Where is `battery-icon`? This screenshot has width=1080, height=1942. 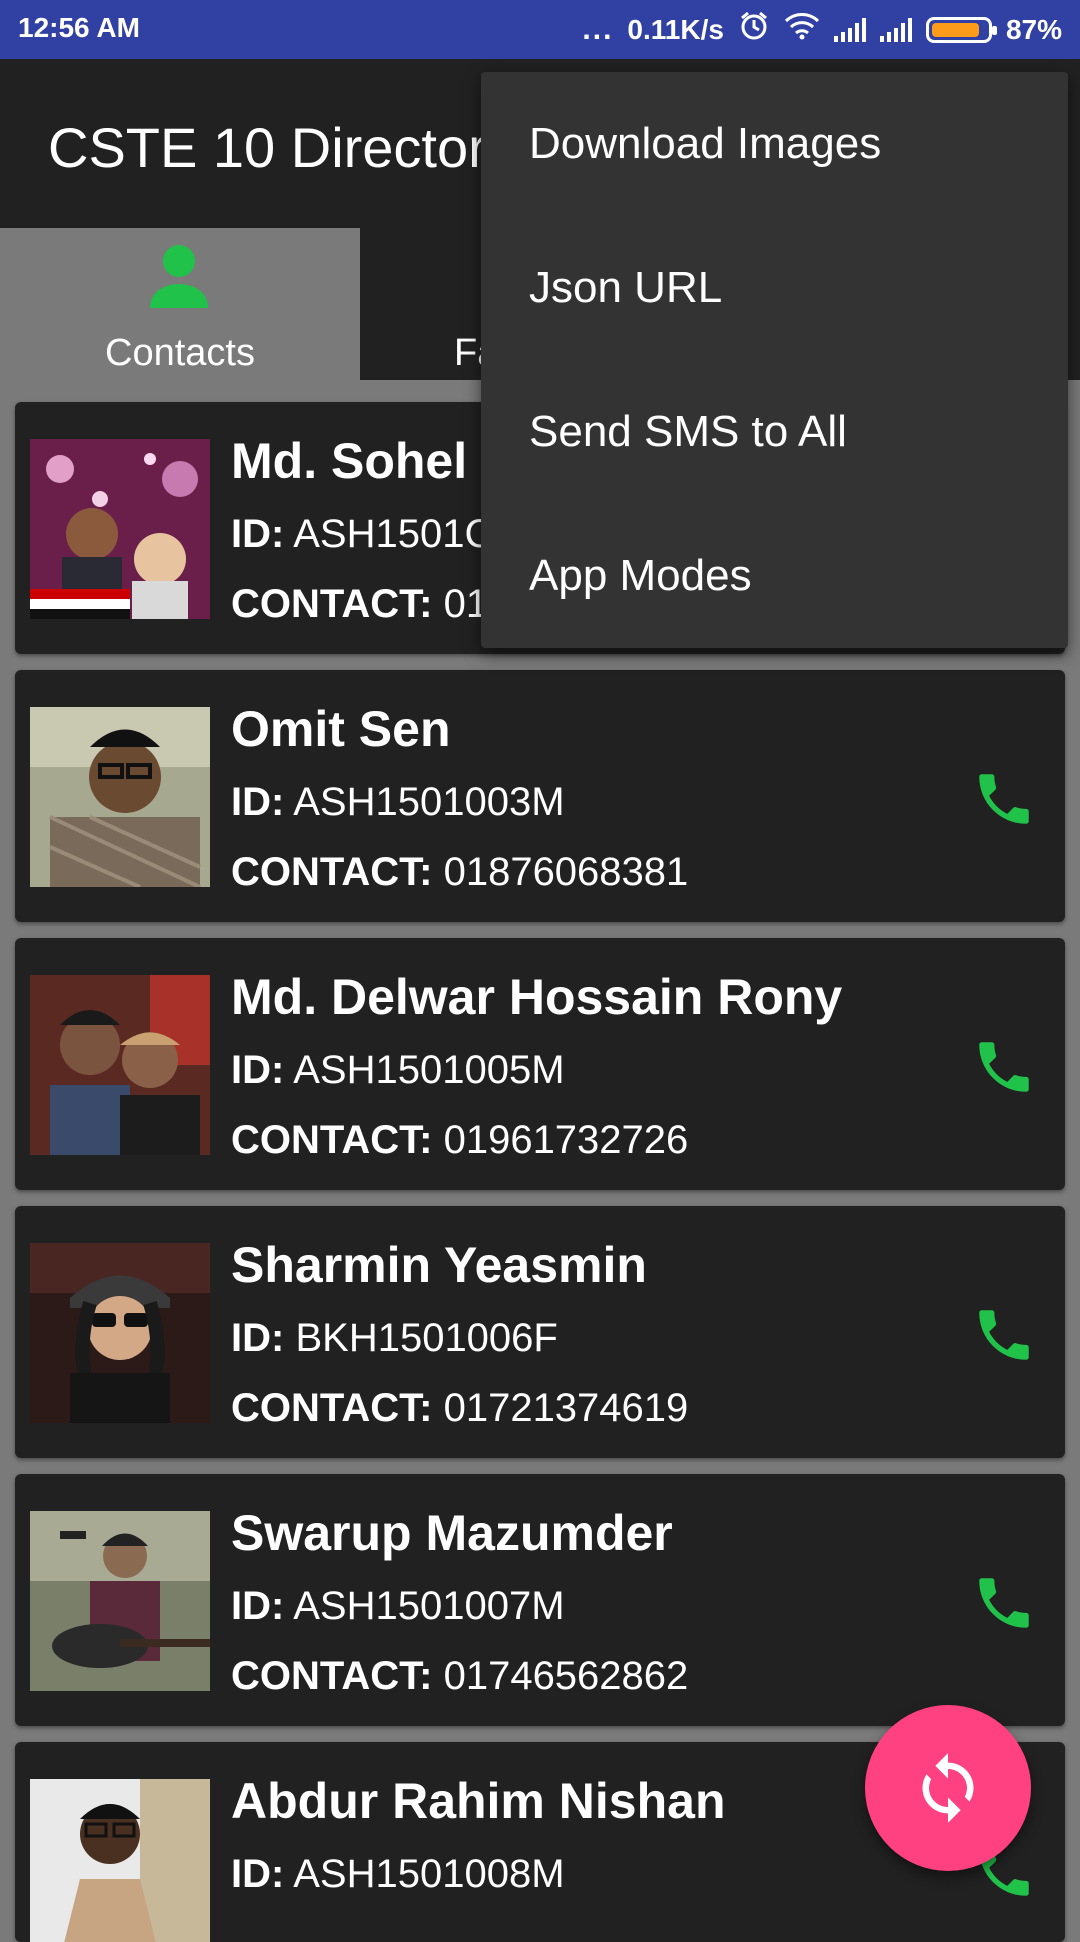
battery-icon is located at coordinates (961, 29).